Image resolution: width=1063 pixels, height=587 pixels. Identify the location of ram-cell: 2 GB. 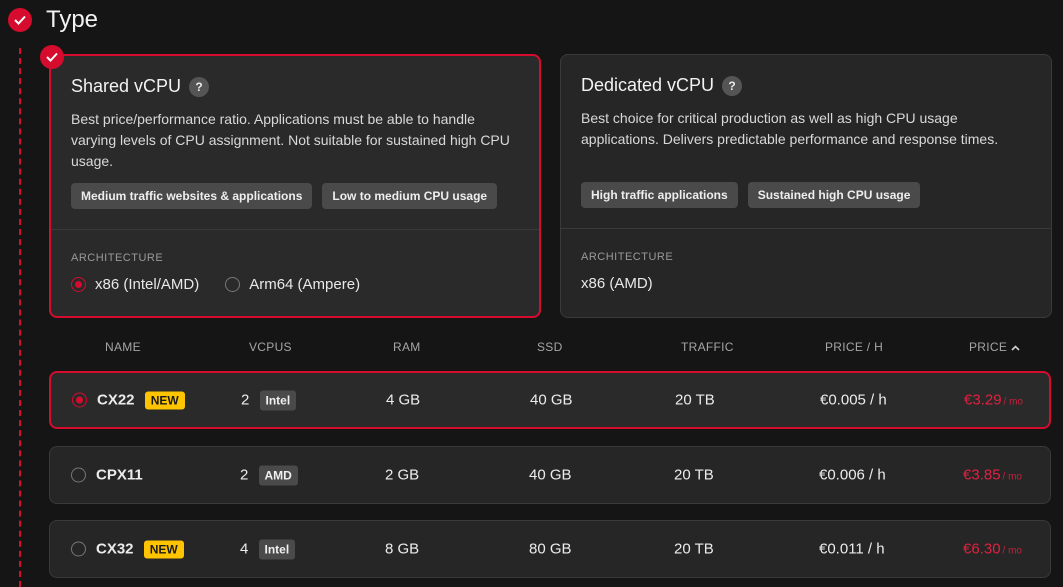
(402, 475).